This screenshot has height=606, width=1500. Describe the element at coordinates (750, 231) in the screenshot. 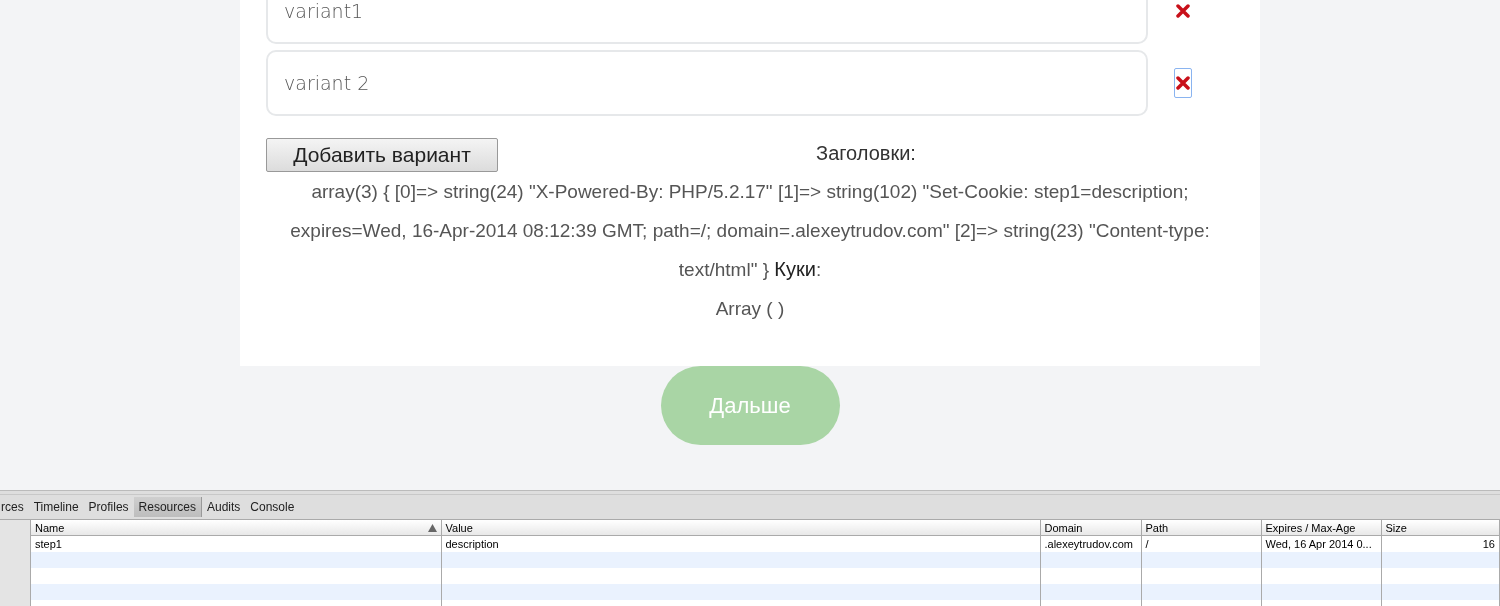

I see `headers-dump-text: array(3) { [0]=> string(24) "X-Powered-By: PHP/5.2.17" [1]=> string(102) "Set-Cookie: step1=description; expires=Wed, 16-Apr-2014 08:12:39 GMT; path=/; domain=.alexeytrudov.com" [2]=> string(23) "Content-type: text/html" } Куки:` at that location.